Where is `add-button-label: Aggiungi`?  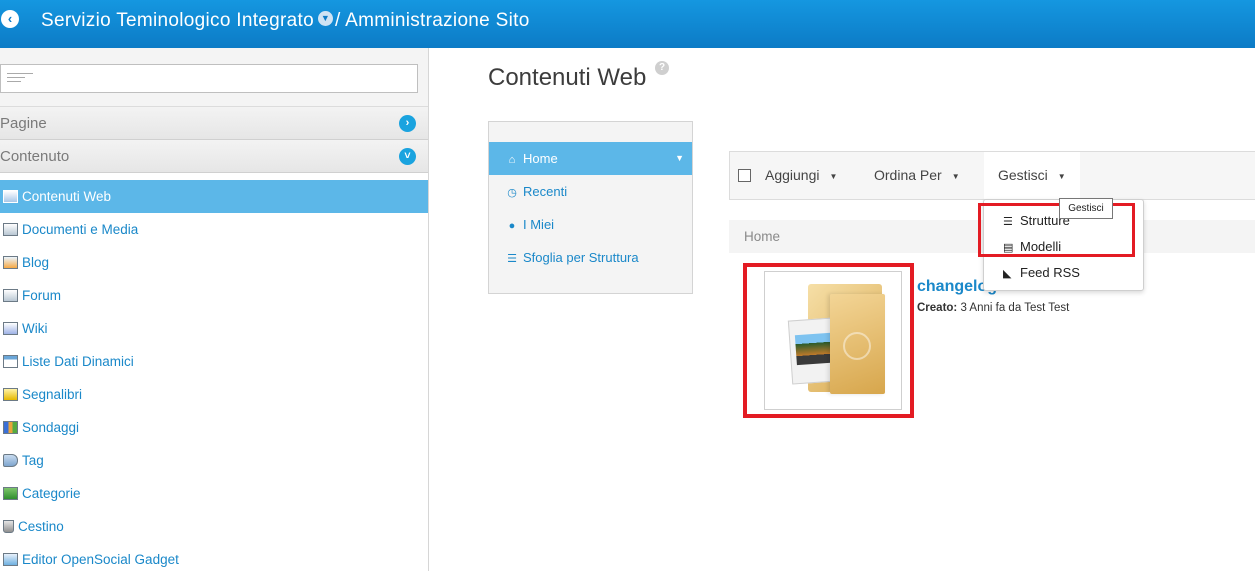
add-button-label: Aggiungi is located at coordinates (792, 175).